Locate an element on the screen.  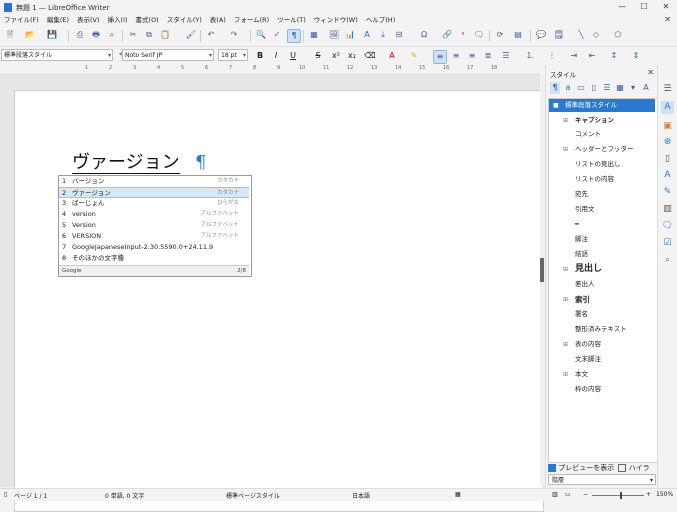
decrease-indent-icon: ⇤ is located at coordinates (592, 56).